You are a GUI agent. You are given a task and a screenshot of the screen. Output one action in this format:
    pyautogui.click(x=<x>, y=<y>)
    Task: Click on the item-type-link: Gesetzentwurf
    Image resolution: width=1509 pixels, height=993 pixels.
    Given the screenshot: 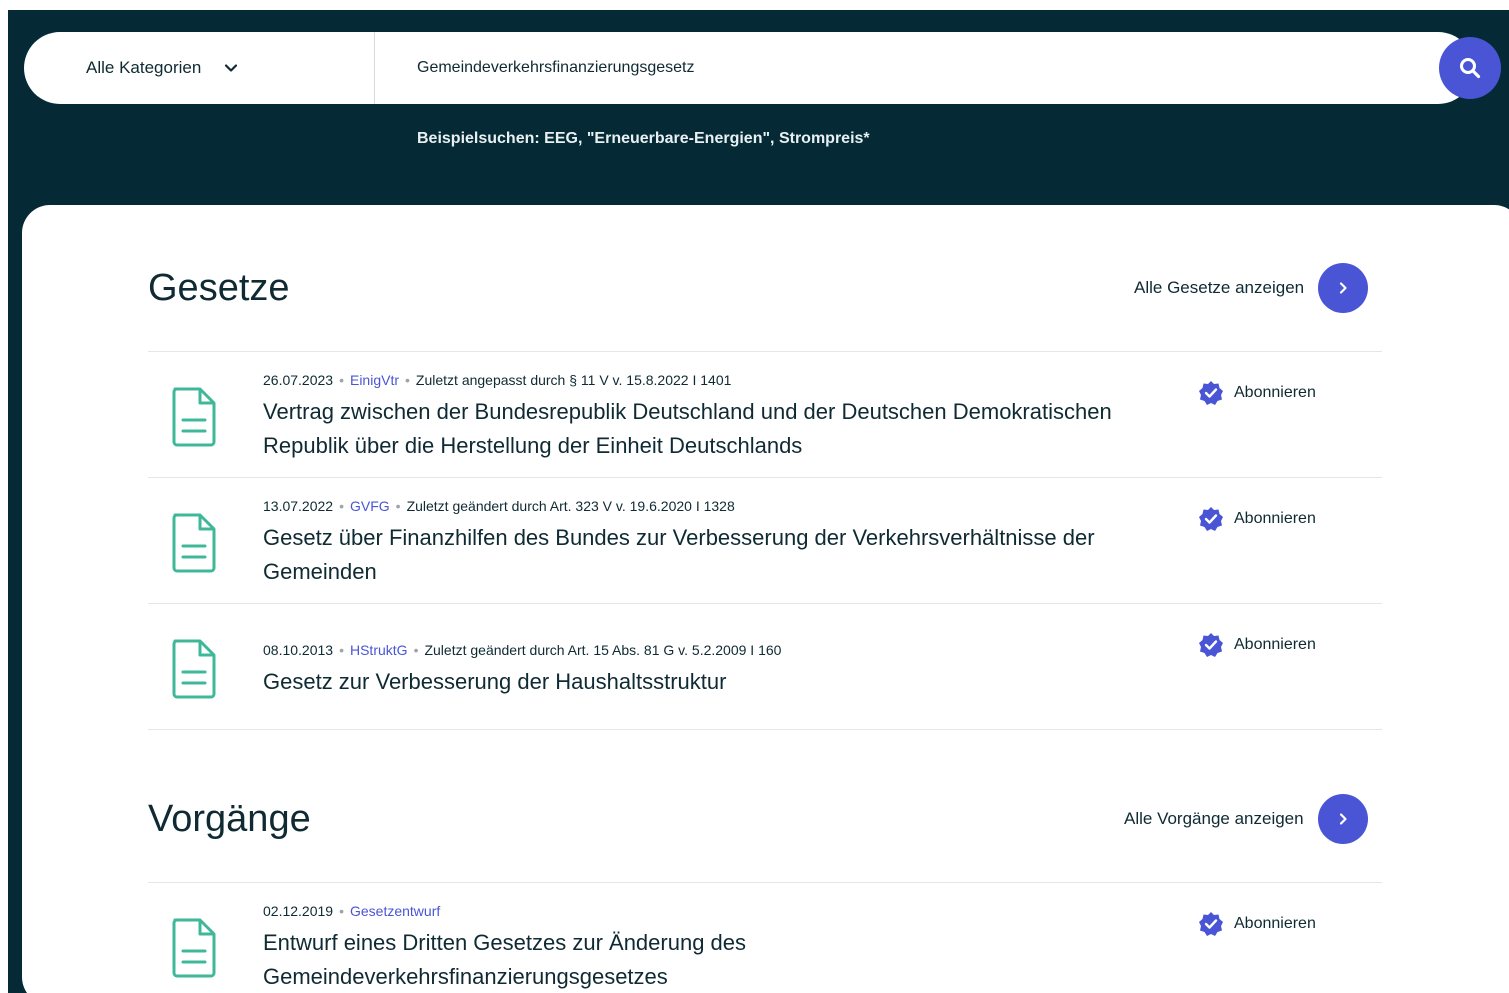 What is the action you would take?
    pyautogui.click(x=395, y=911)
    